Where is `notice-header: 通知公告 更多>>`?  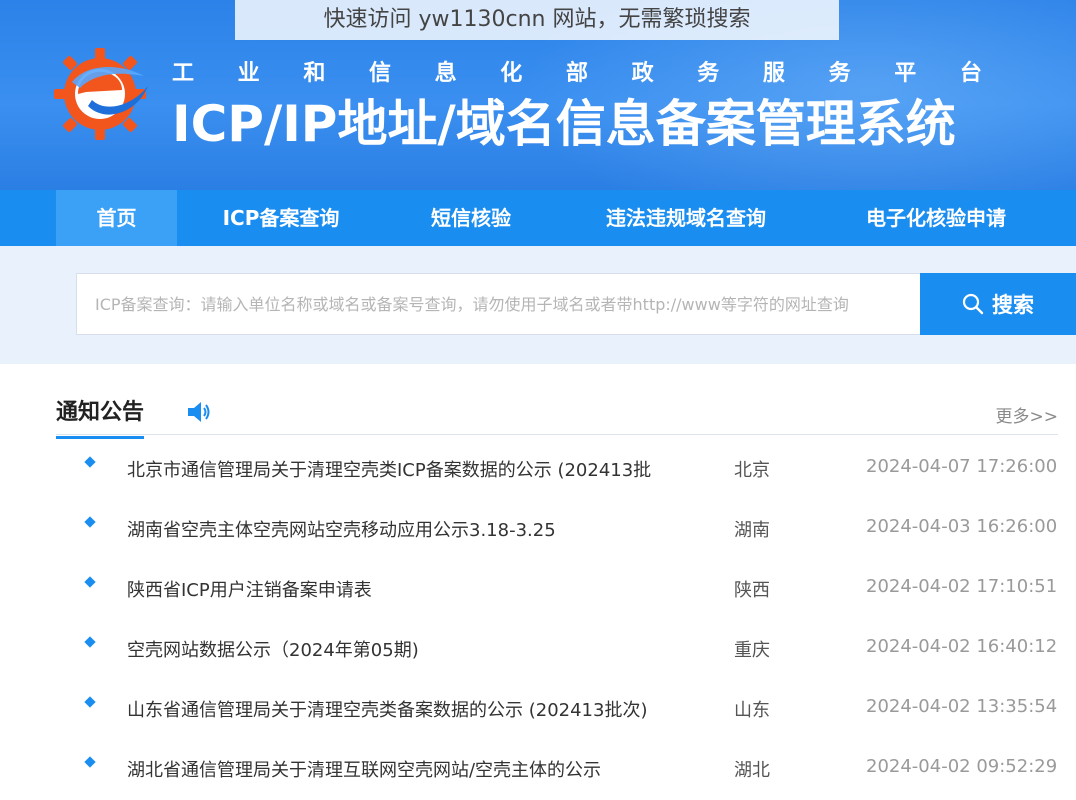
notice-header: 通知公告 更多>> is located at coordinates (557, 412).